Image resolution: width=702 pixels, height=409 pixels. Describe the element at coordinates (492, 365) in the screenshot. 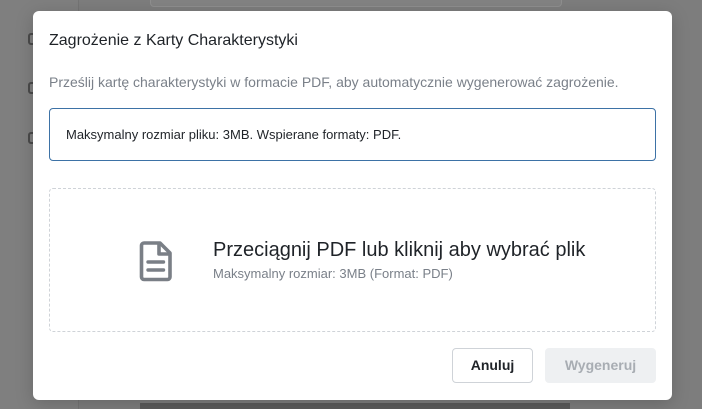

I see `cancel-button: Anuluj` at that location.